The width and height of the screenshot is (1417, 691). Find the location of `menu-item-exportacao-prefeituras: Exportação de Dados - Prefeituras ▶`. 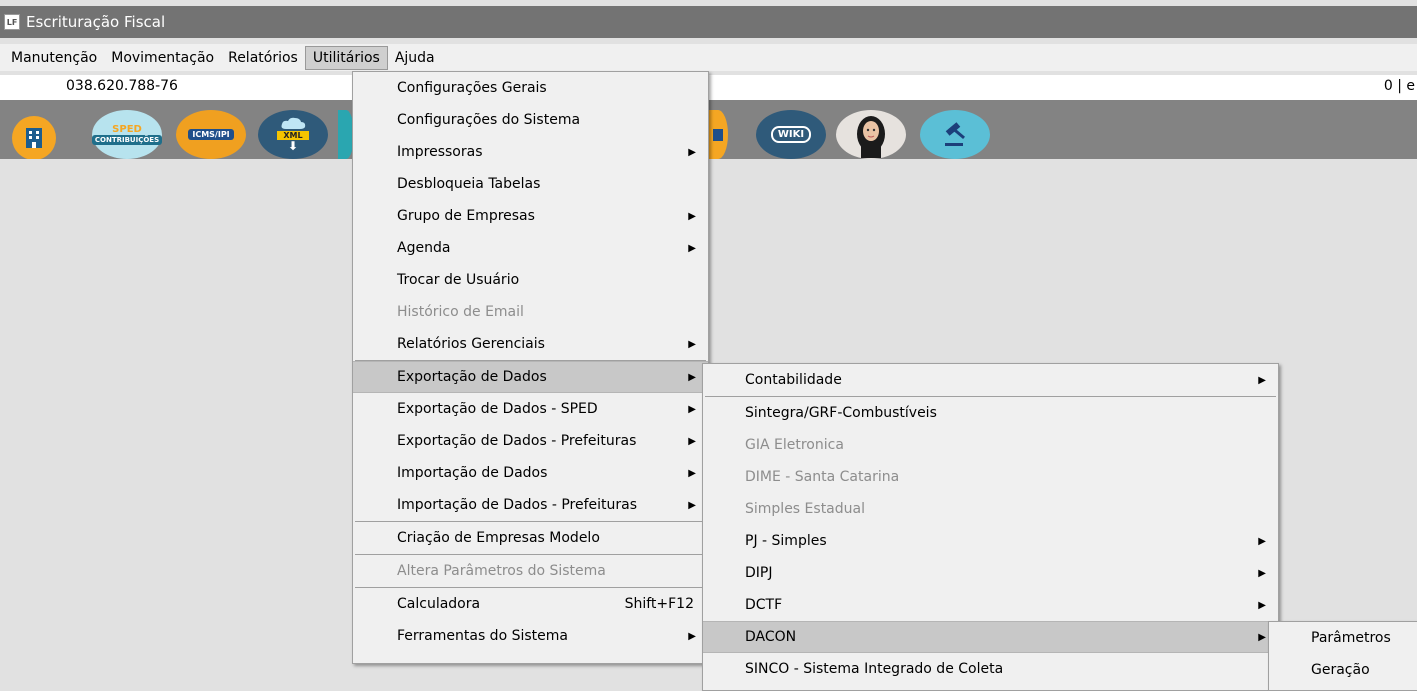

menu-item-exportacao-prefeituras: Exportação de Dados - Prefeituras ▶ is located at coordinates (530, 441).